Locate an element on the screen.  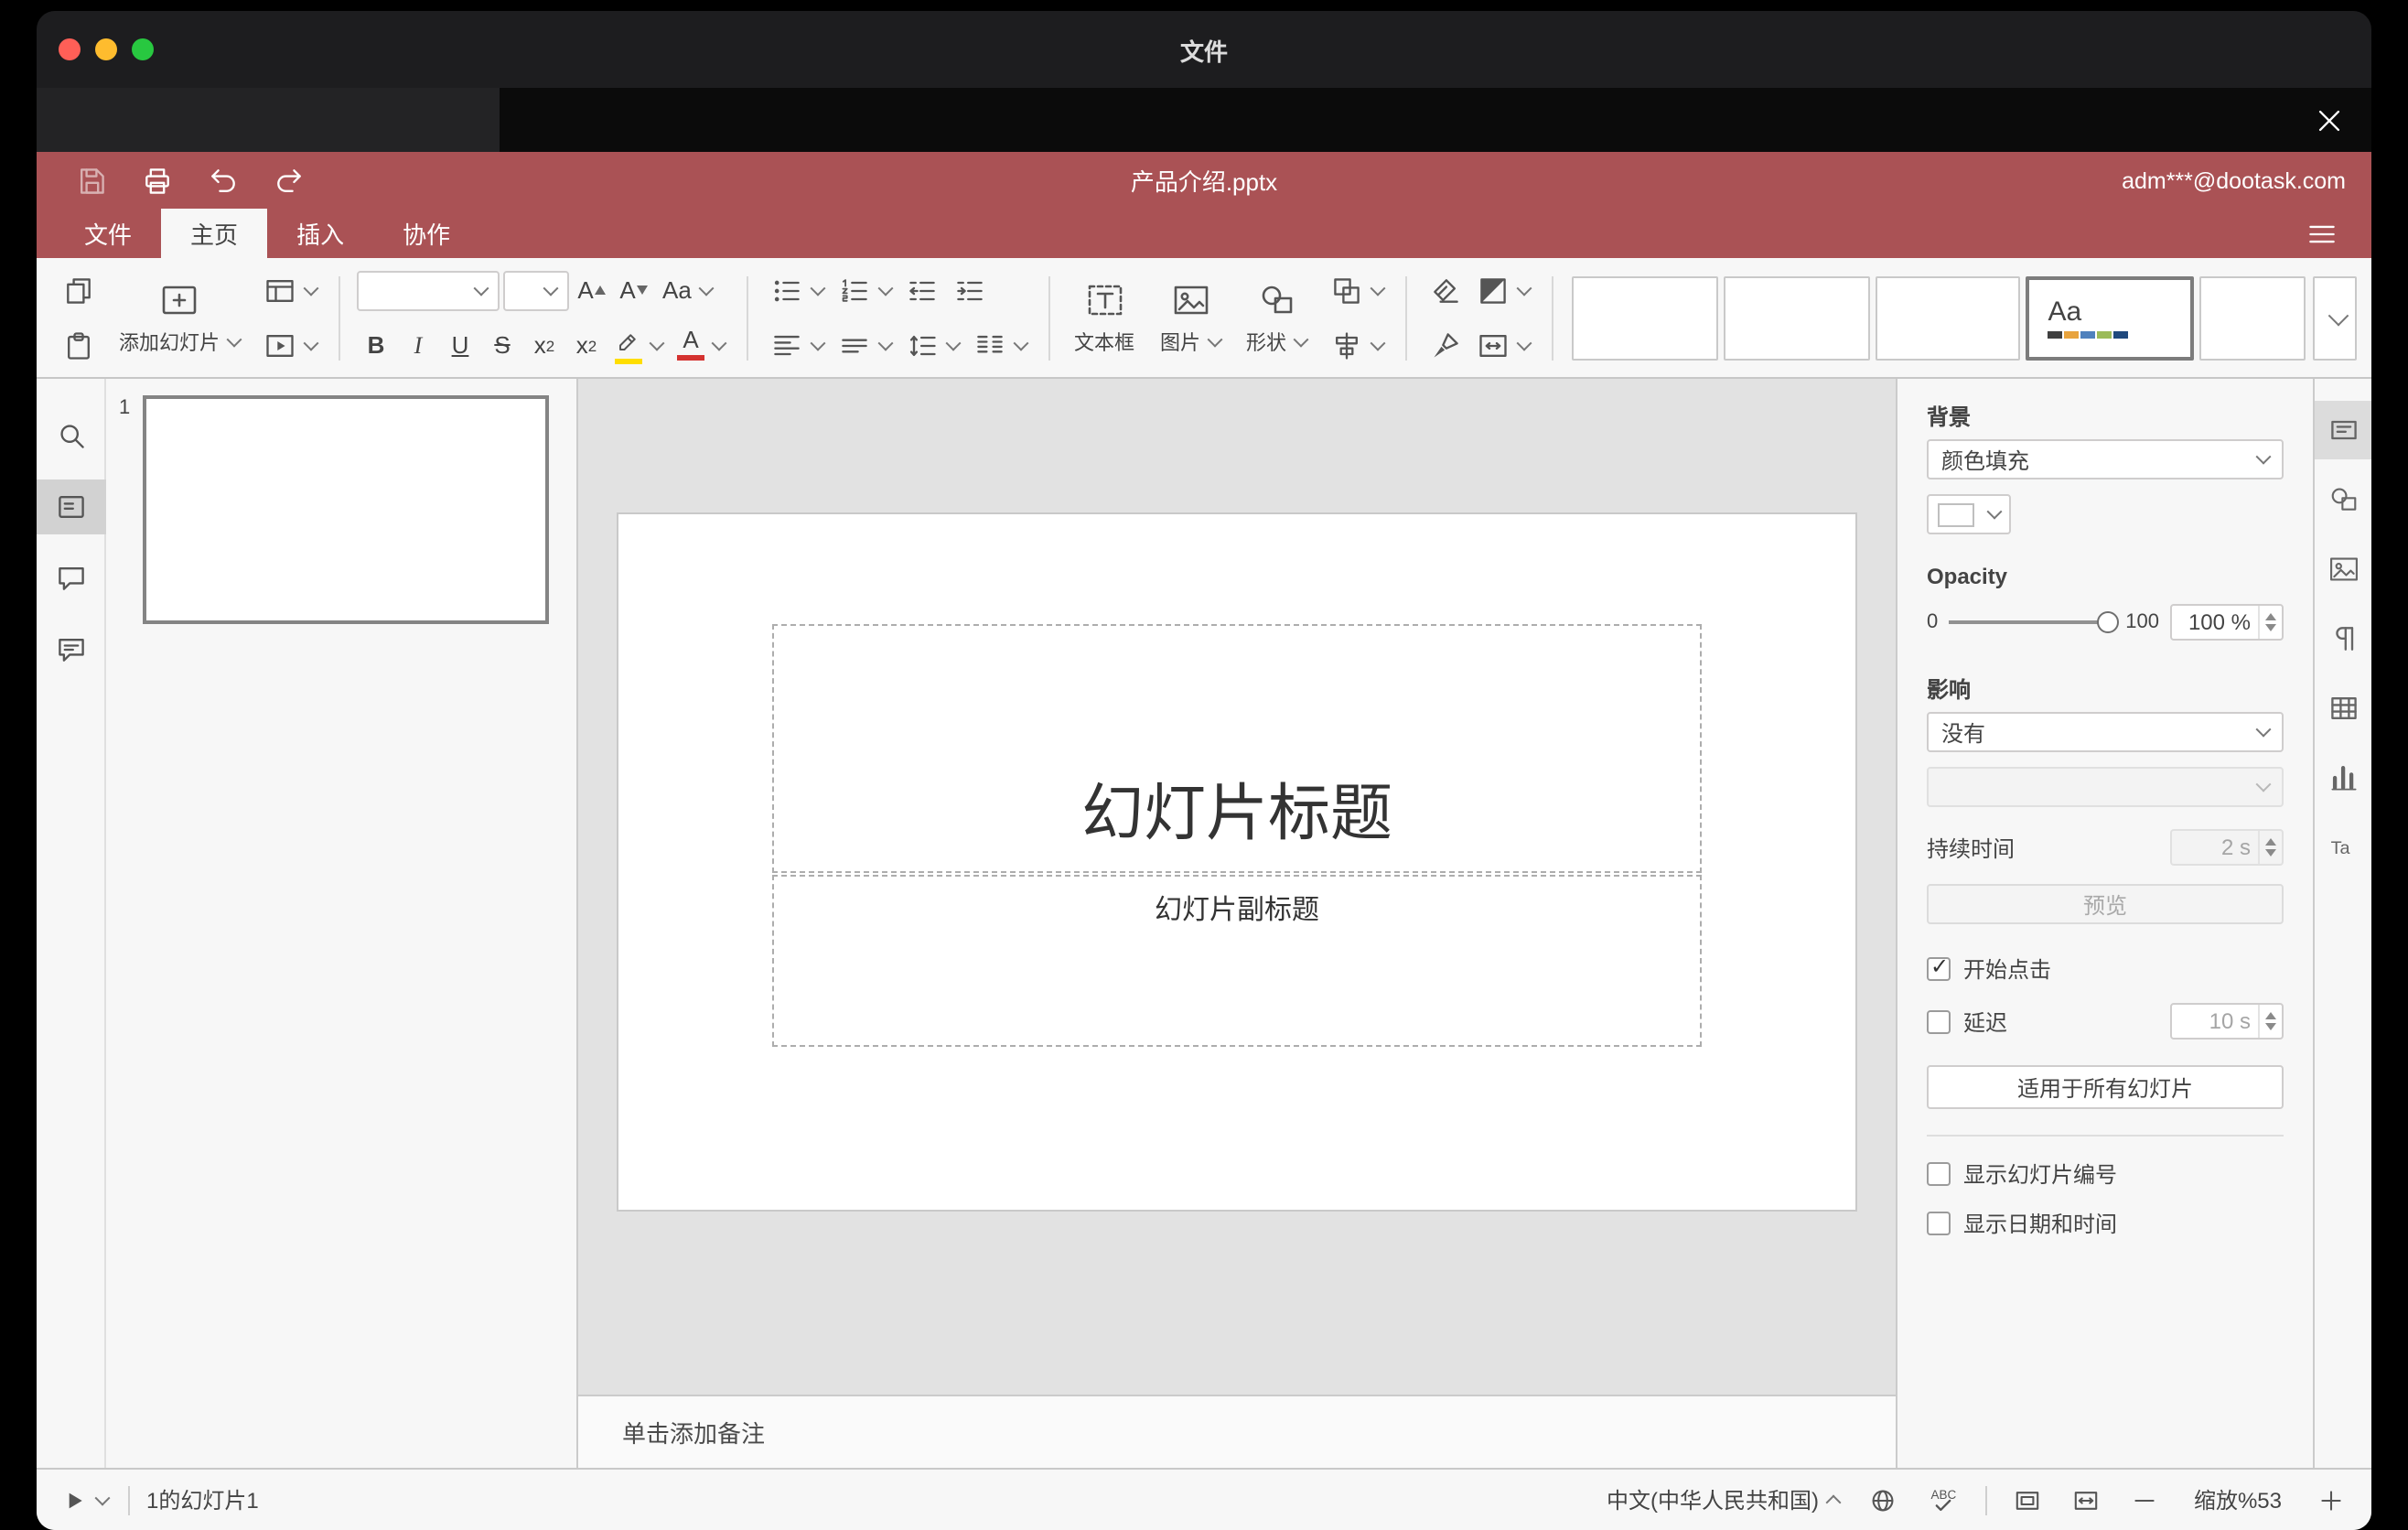
font-color-button: A is located at coordinates (701, 345).